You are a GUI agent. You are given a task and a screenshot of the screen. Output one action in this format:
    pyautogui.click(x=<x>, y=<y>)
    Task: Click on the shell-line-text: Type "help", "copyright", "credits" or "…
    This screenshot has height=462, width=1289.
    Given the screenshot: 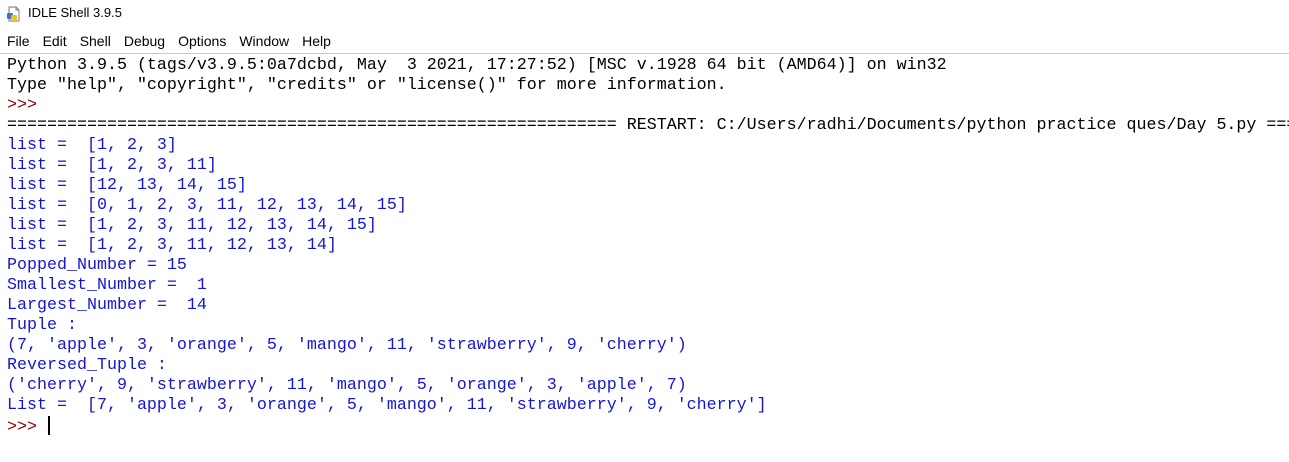 What is the action you would take?
    pyautogui.click(x=367, y=85)
    